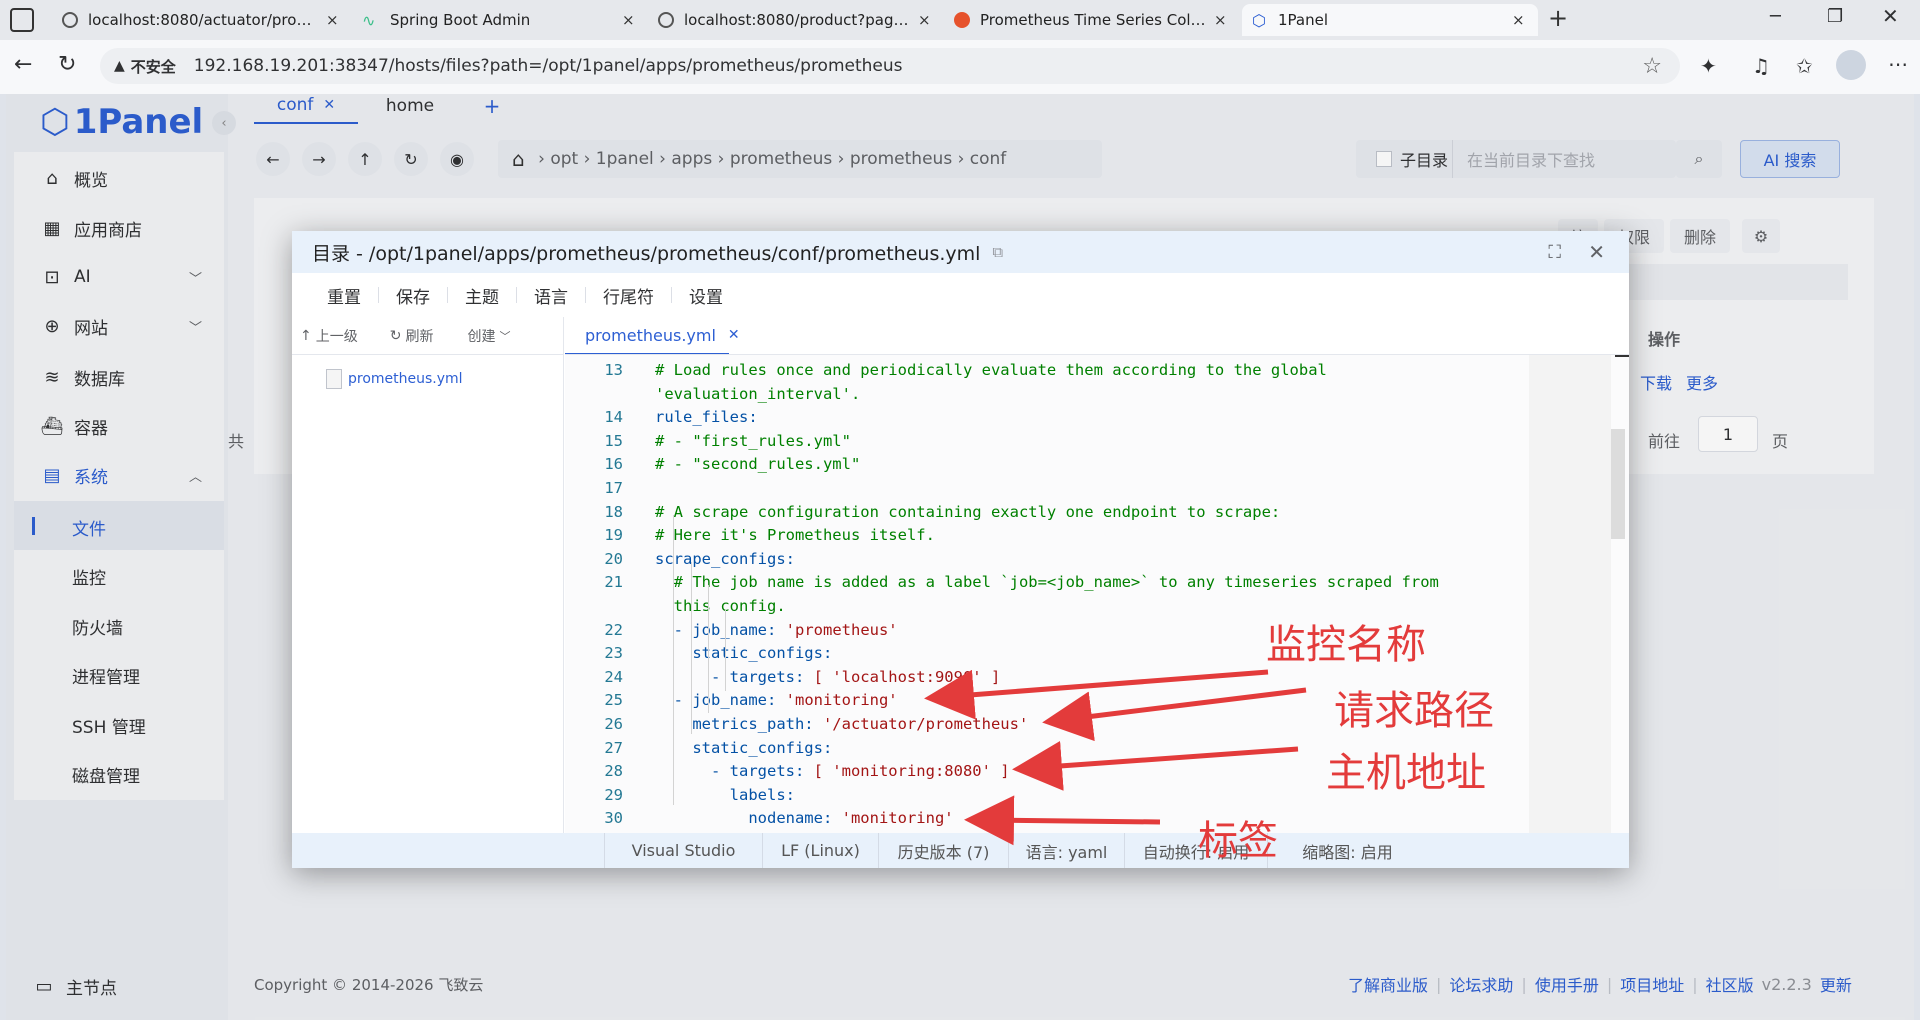  I want to click on annotation-host: 主机地址, so click(1406, 773).